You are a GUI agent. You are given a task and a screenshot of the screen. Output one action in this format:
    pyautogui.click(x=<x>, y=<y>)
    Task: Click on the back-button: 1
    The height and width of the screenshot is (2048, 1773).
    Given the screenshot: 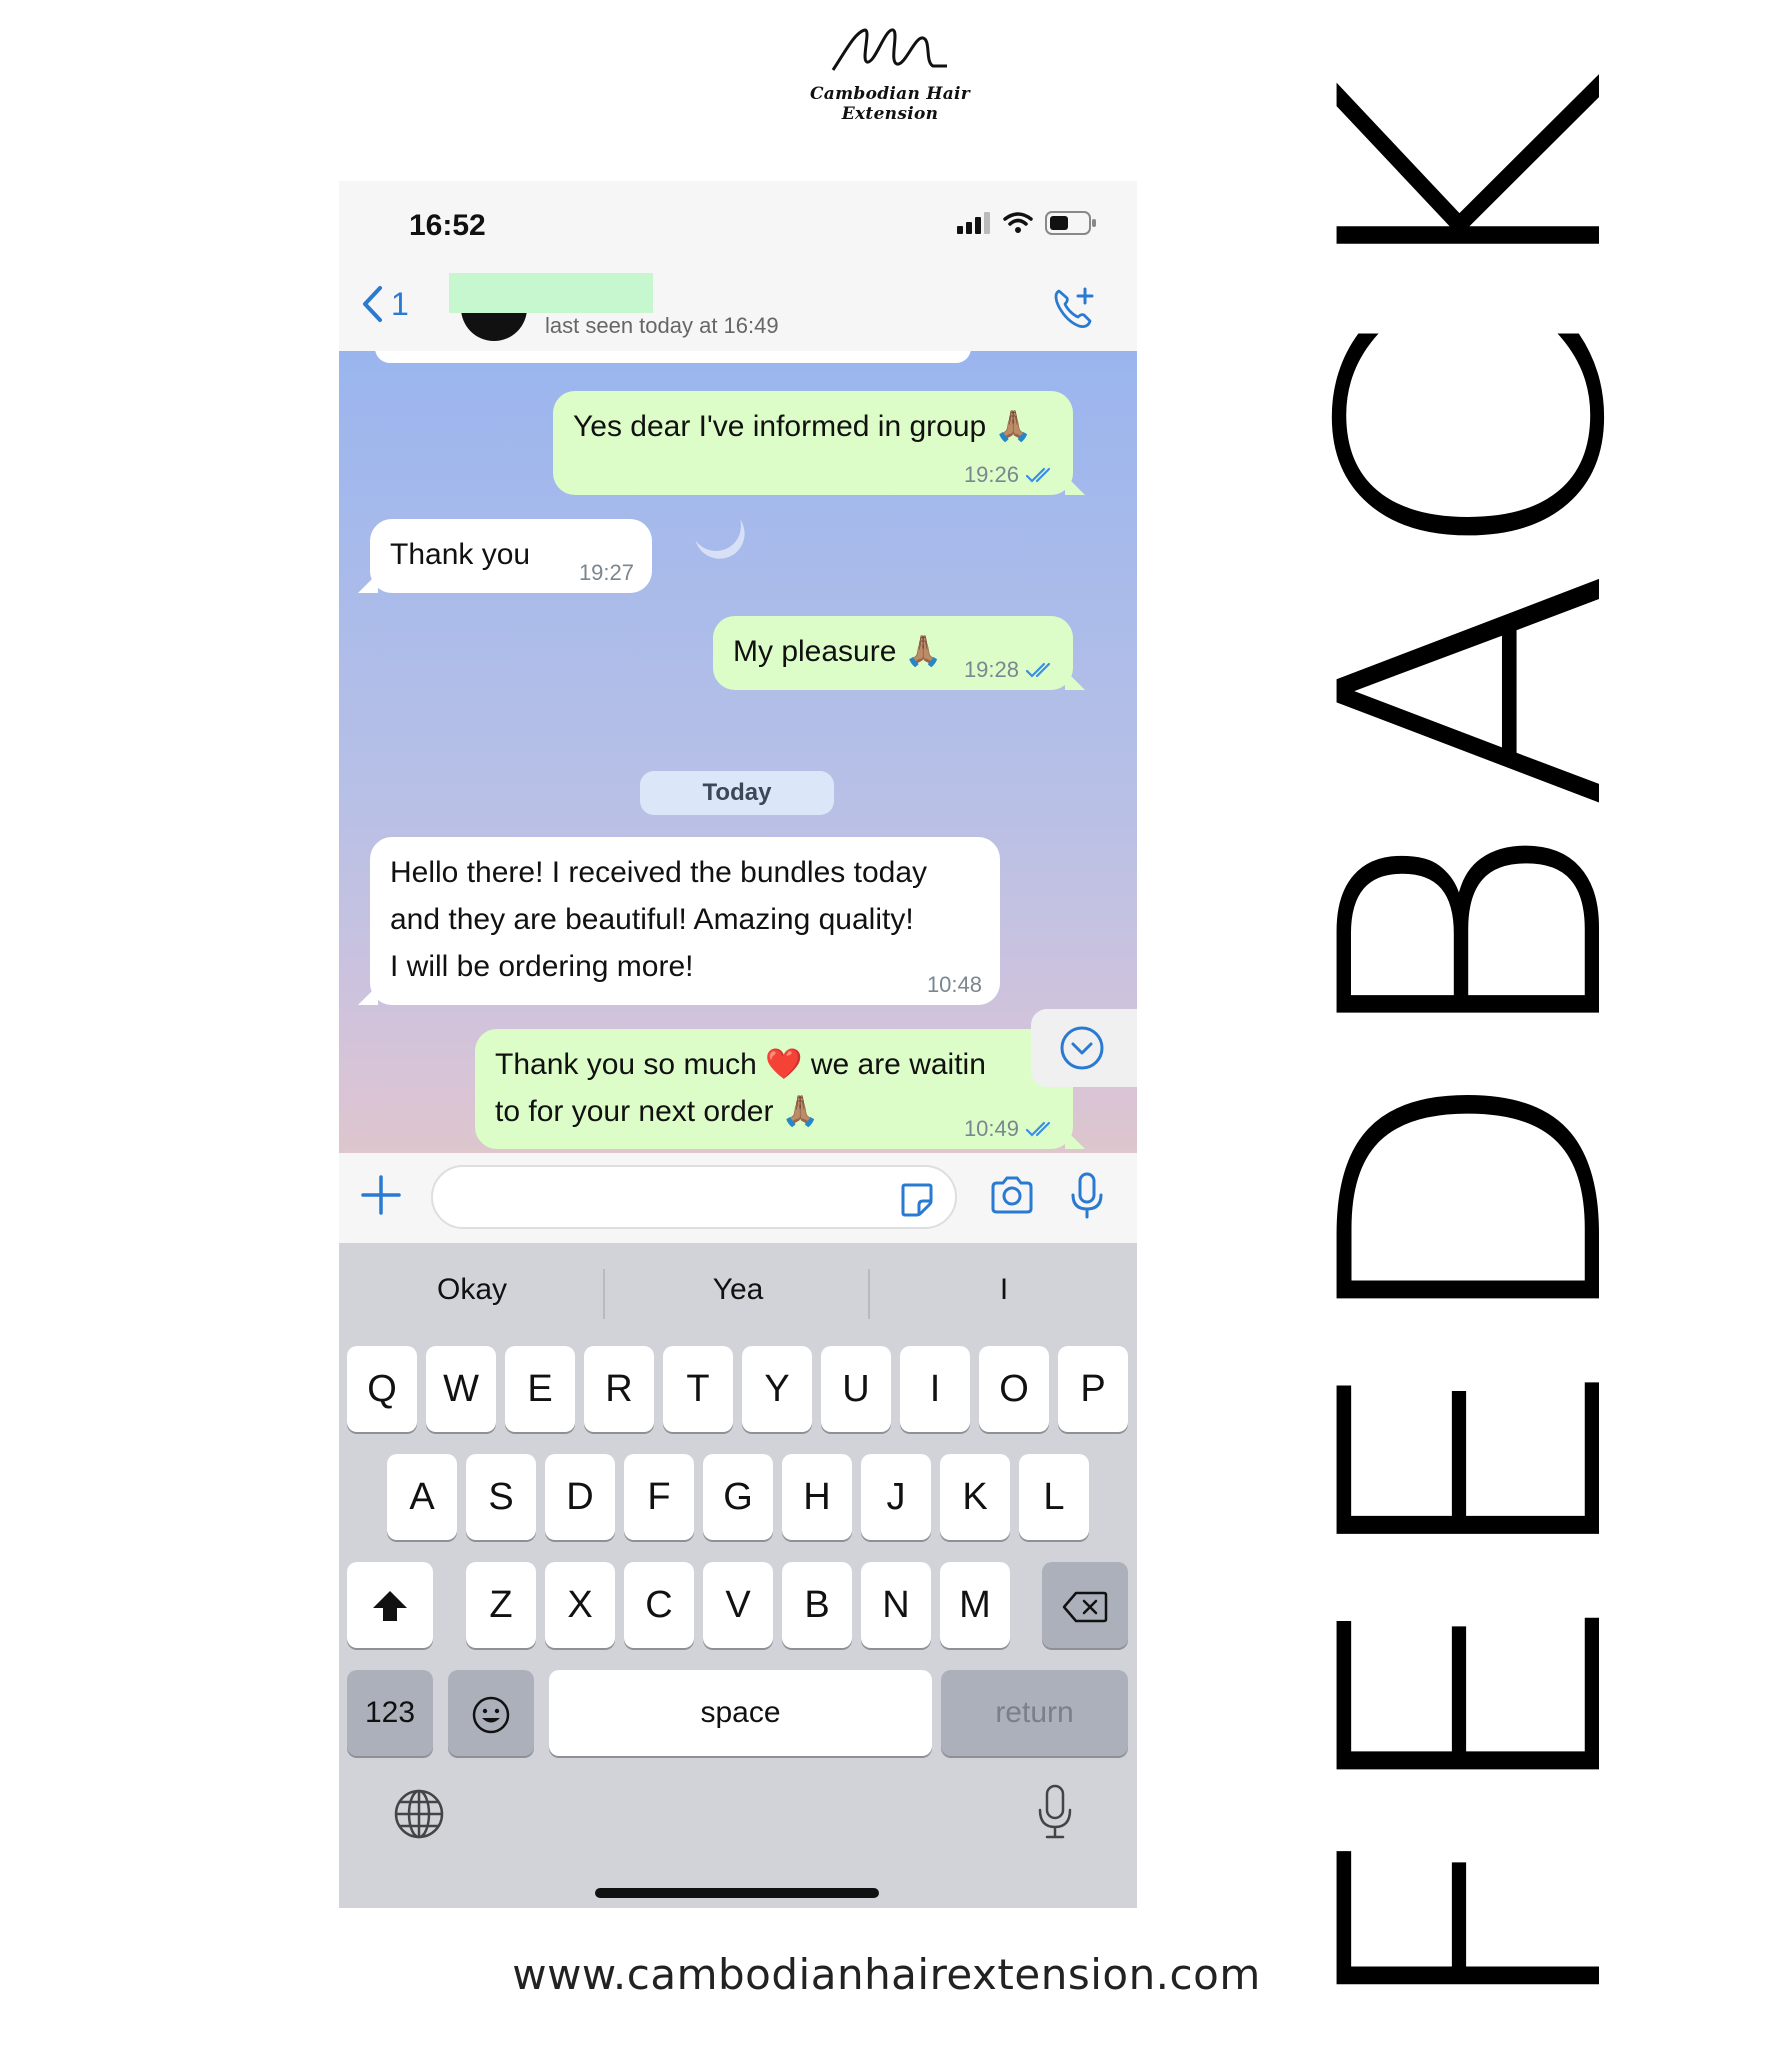 What is the action you would take?
    pyautogui.click(x=385, y=304)
    